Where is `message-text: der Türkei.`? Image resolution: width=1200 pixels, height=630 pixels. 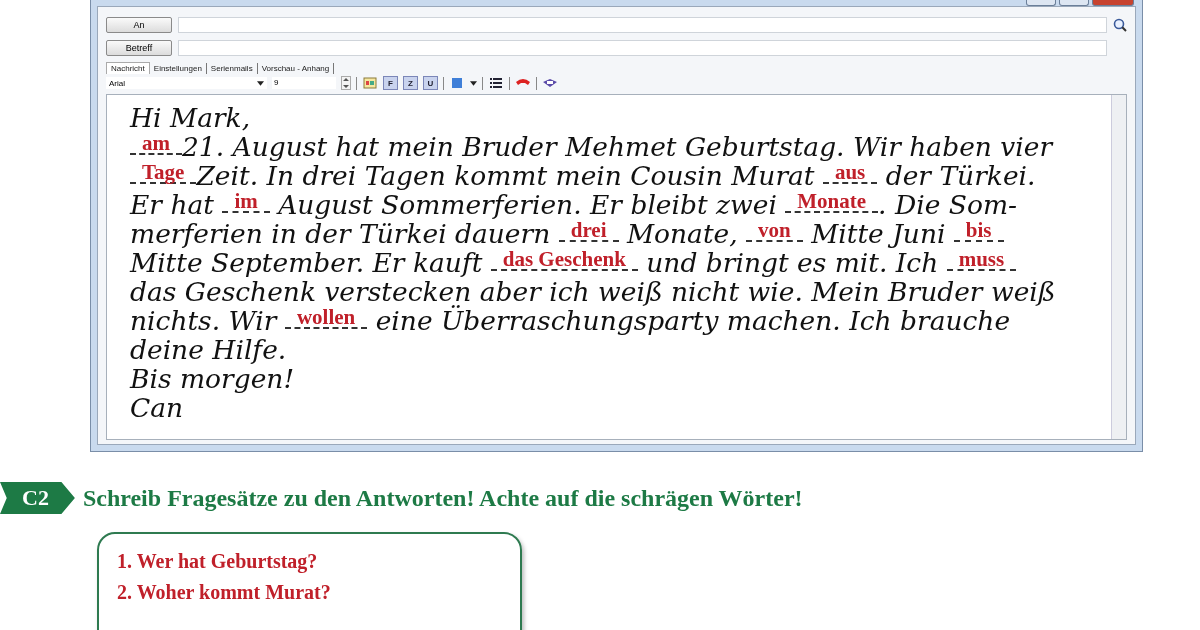
message-text: der Türkei. is located at coordinates (960, 175).